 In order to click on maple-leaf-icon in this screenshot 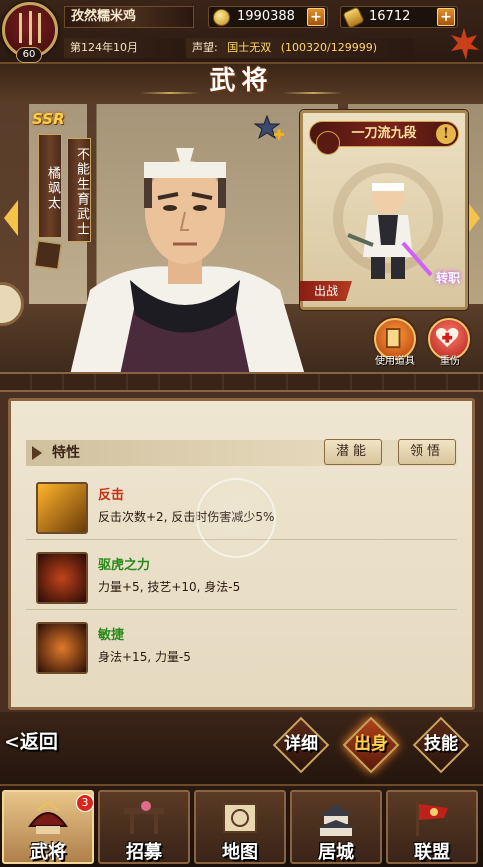, I will do `click(465, 44)`.